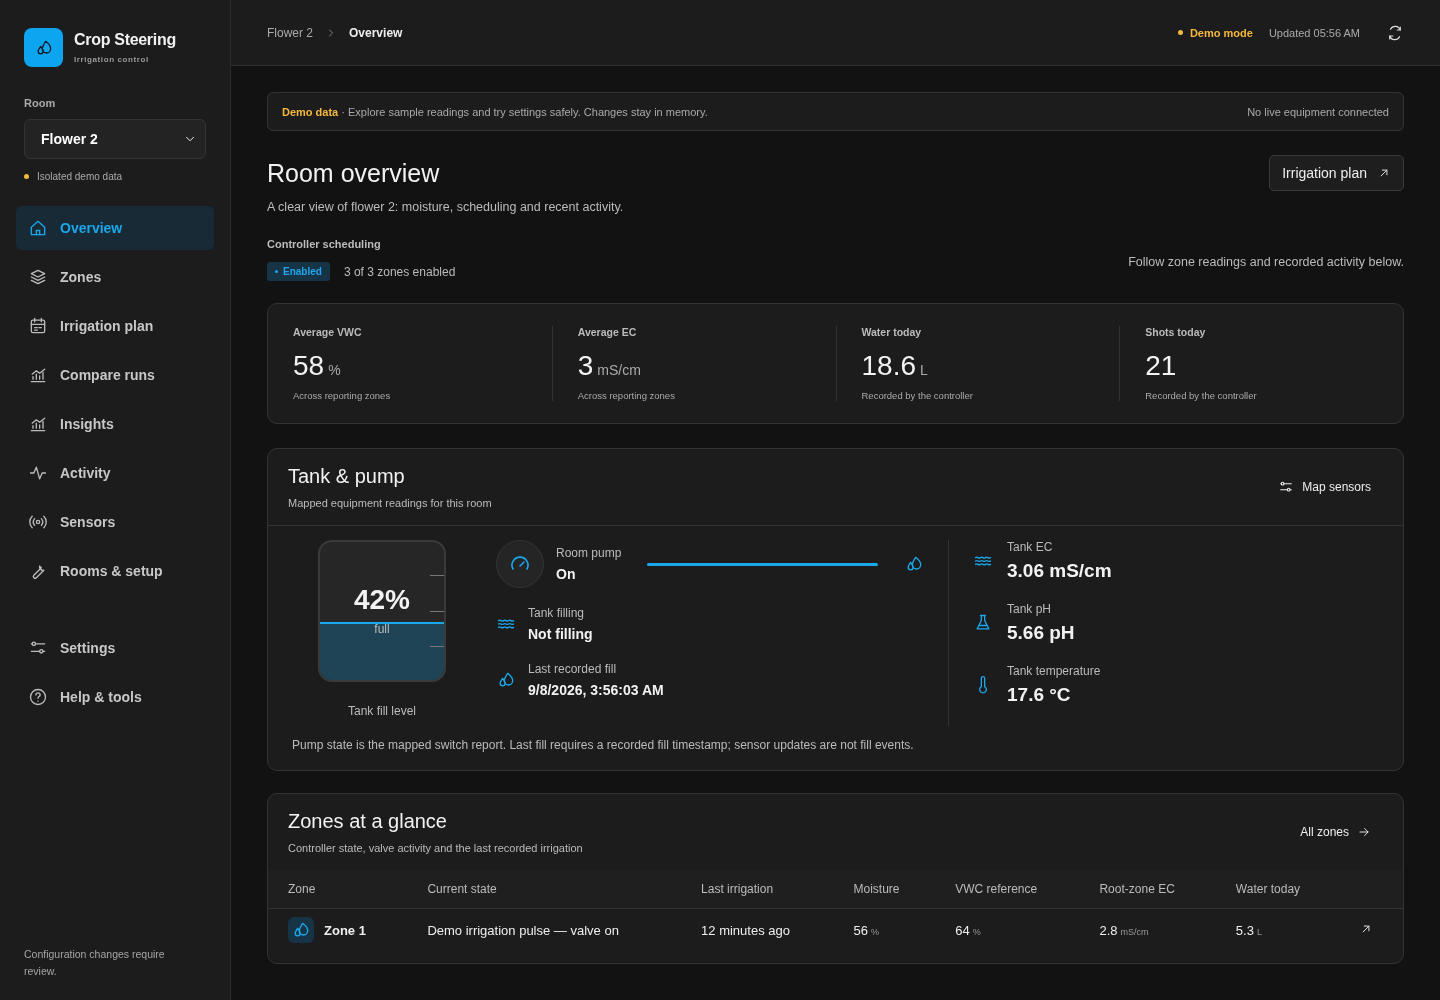 The height and width of the screenshot is (1000, 1440). Describe the element at coordinates (962, 930) in the screenshot. I see `table-cell: 64` at that location.